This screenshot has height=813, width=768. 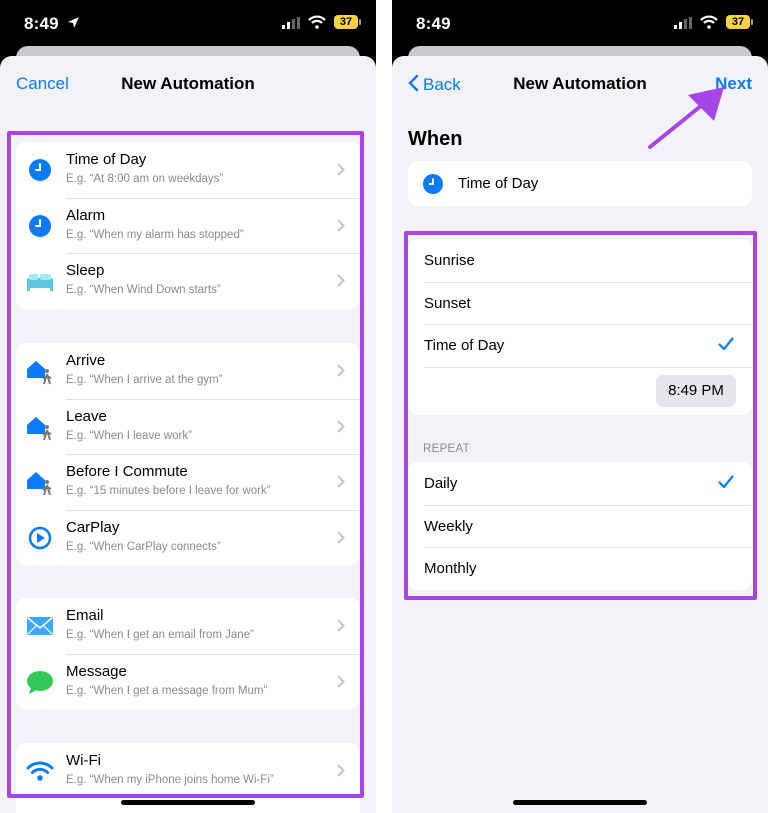 What do you see at coordinates (317, 22) in the screenshot?
I see `wifi-status-icon` at bounding box center [317, 22].